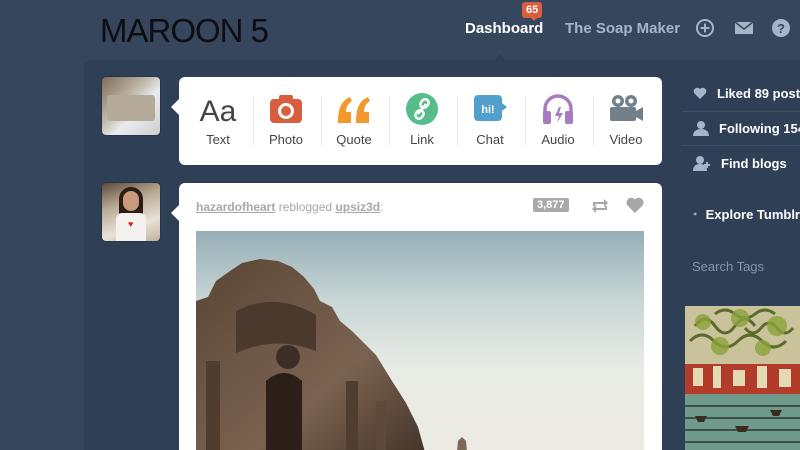 The width and height of the screenshot is (800, 450). Describe the element at coordinates (622, 29) in the screenshot. I see `nav-blog-link: The Soap Maker` at that location.